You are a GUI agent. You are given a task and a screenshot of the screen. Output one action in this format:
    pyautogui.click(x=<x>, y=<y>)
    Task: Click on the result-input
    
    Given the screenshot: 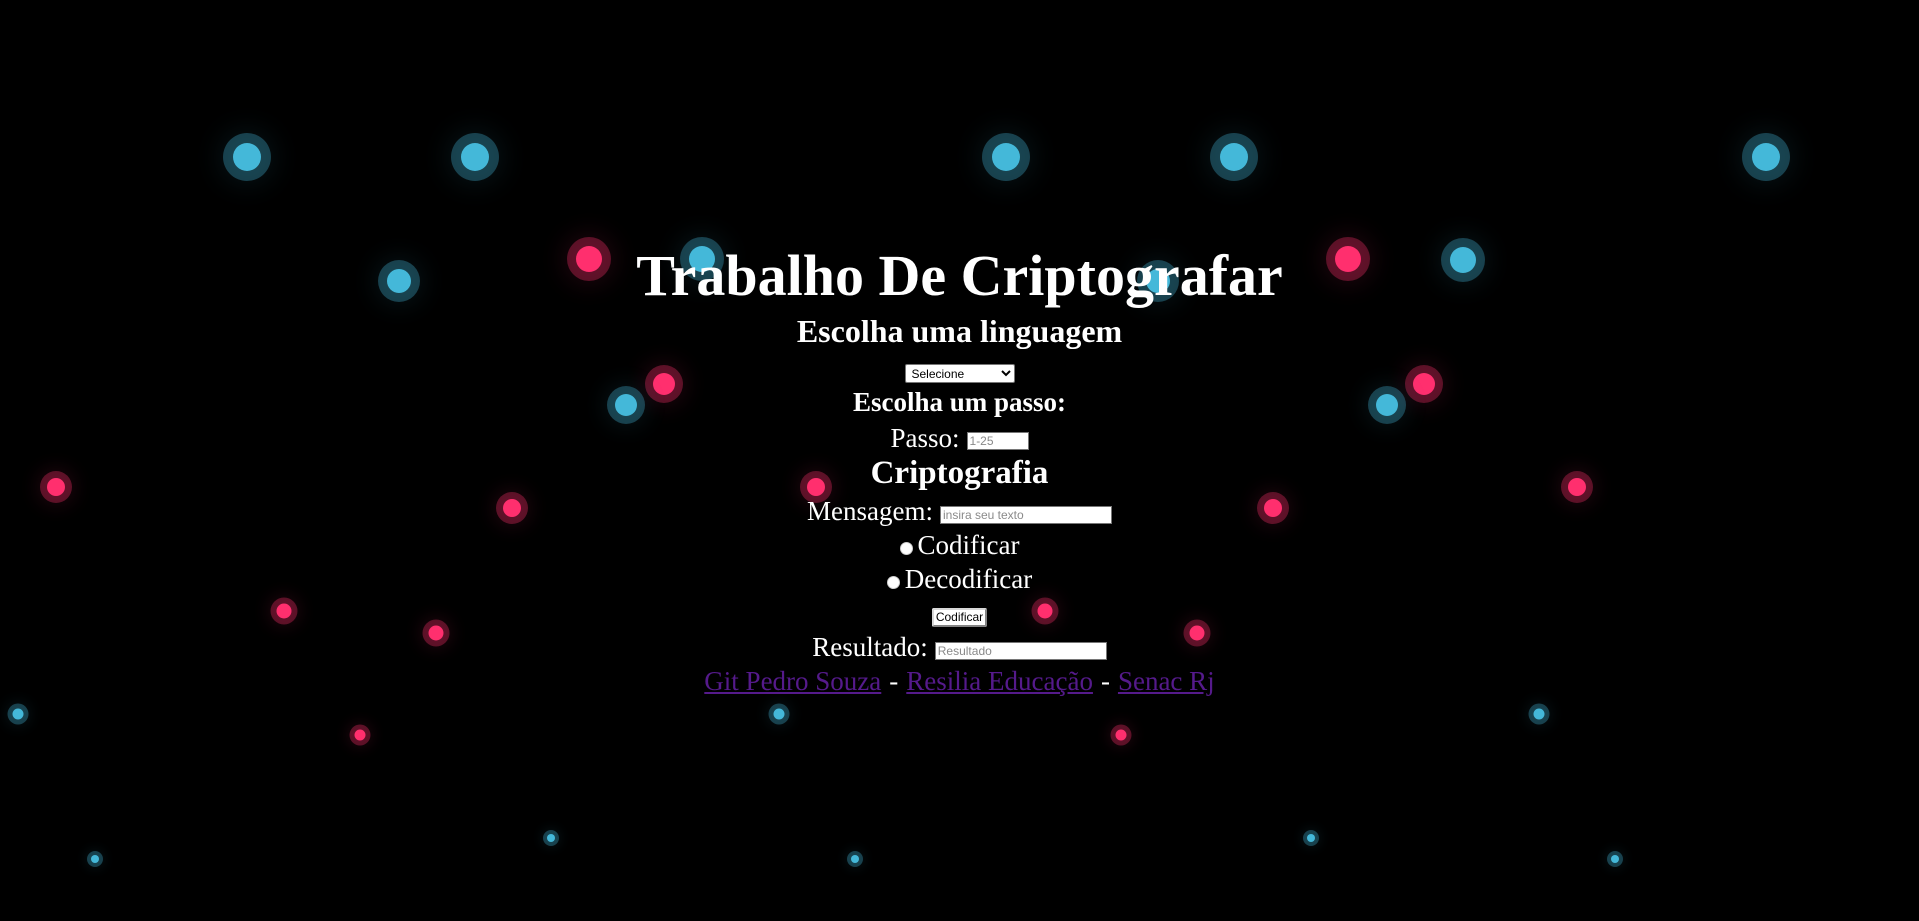 What is the action you would take?
    pyautogui.click(x=1020, y=651)
    